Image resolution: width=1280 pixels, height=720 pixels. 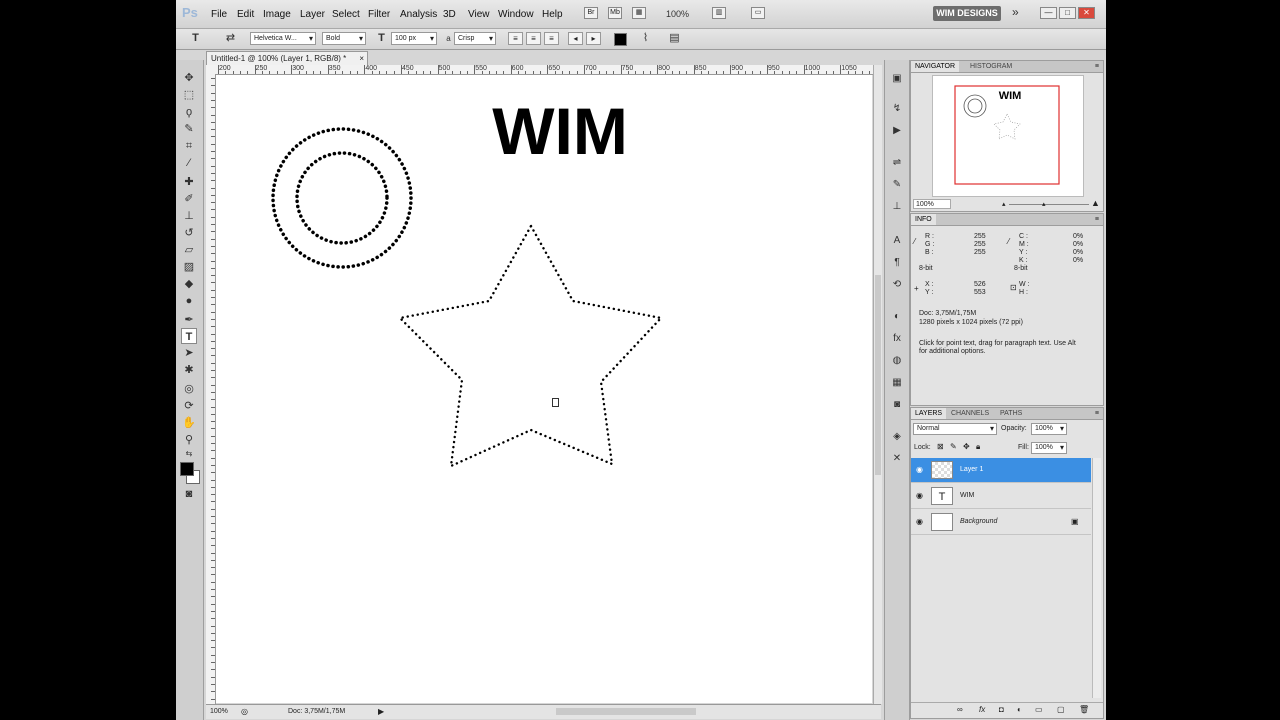 I want to click on tab-paths: PATHS, so click(x=1011, y=413).